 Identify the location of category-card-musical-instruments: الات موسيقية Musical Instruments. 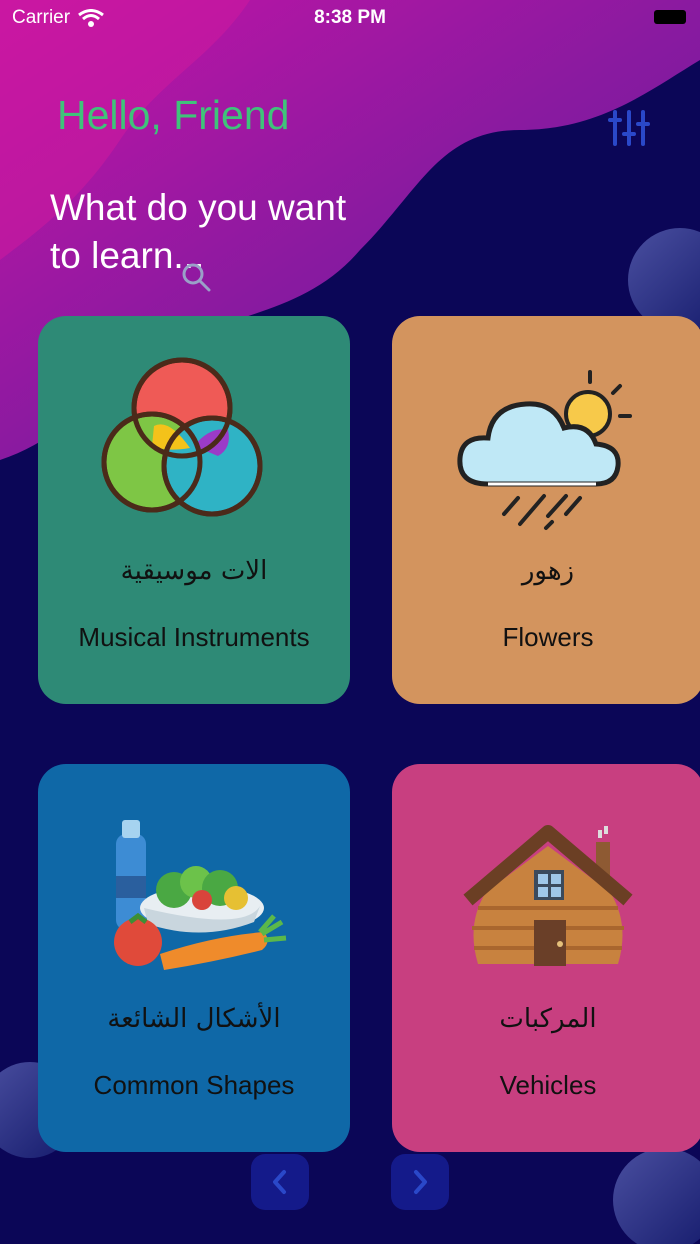
(194, 510).